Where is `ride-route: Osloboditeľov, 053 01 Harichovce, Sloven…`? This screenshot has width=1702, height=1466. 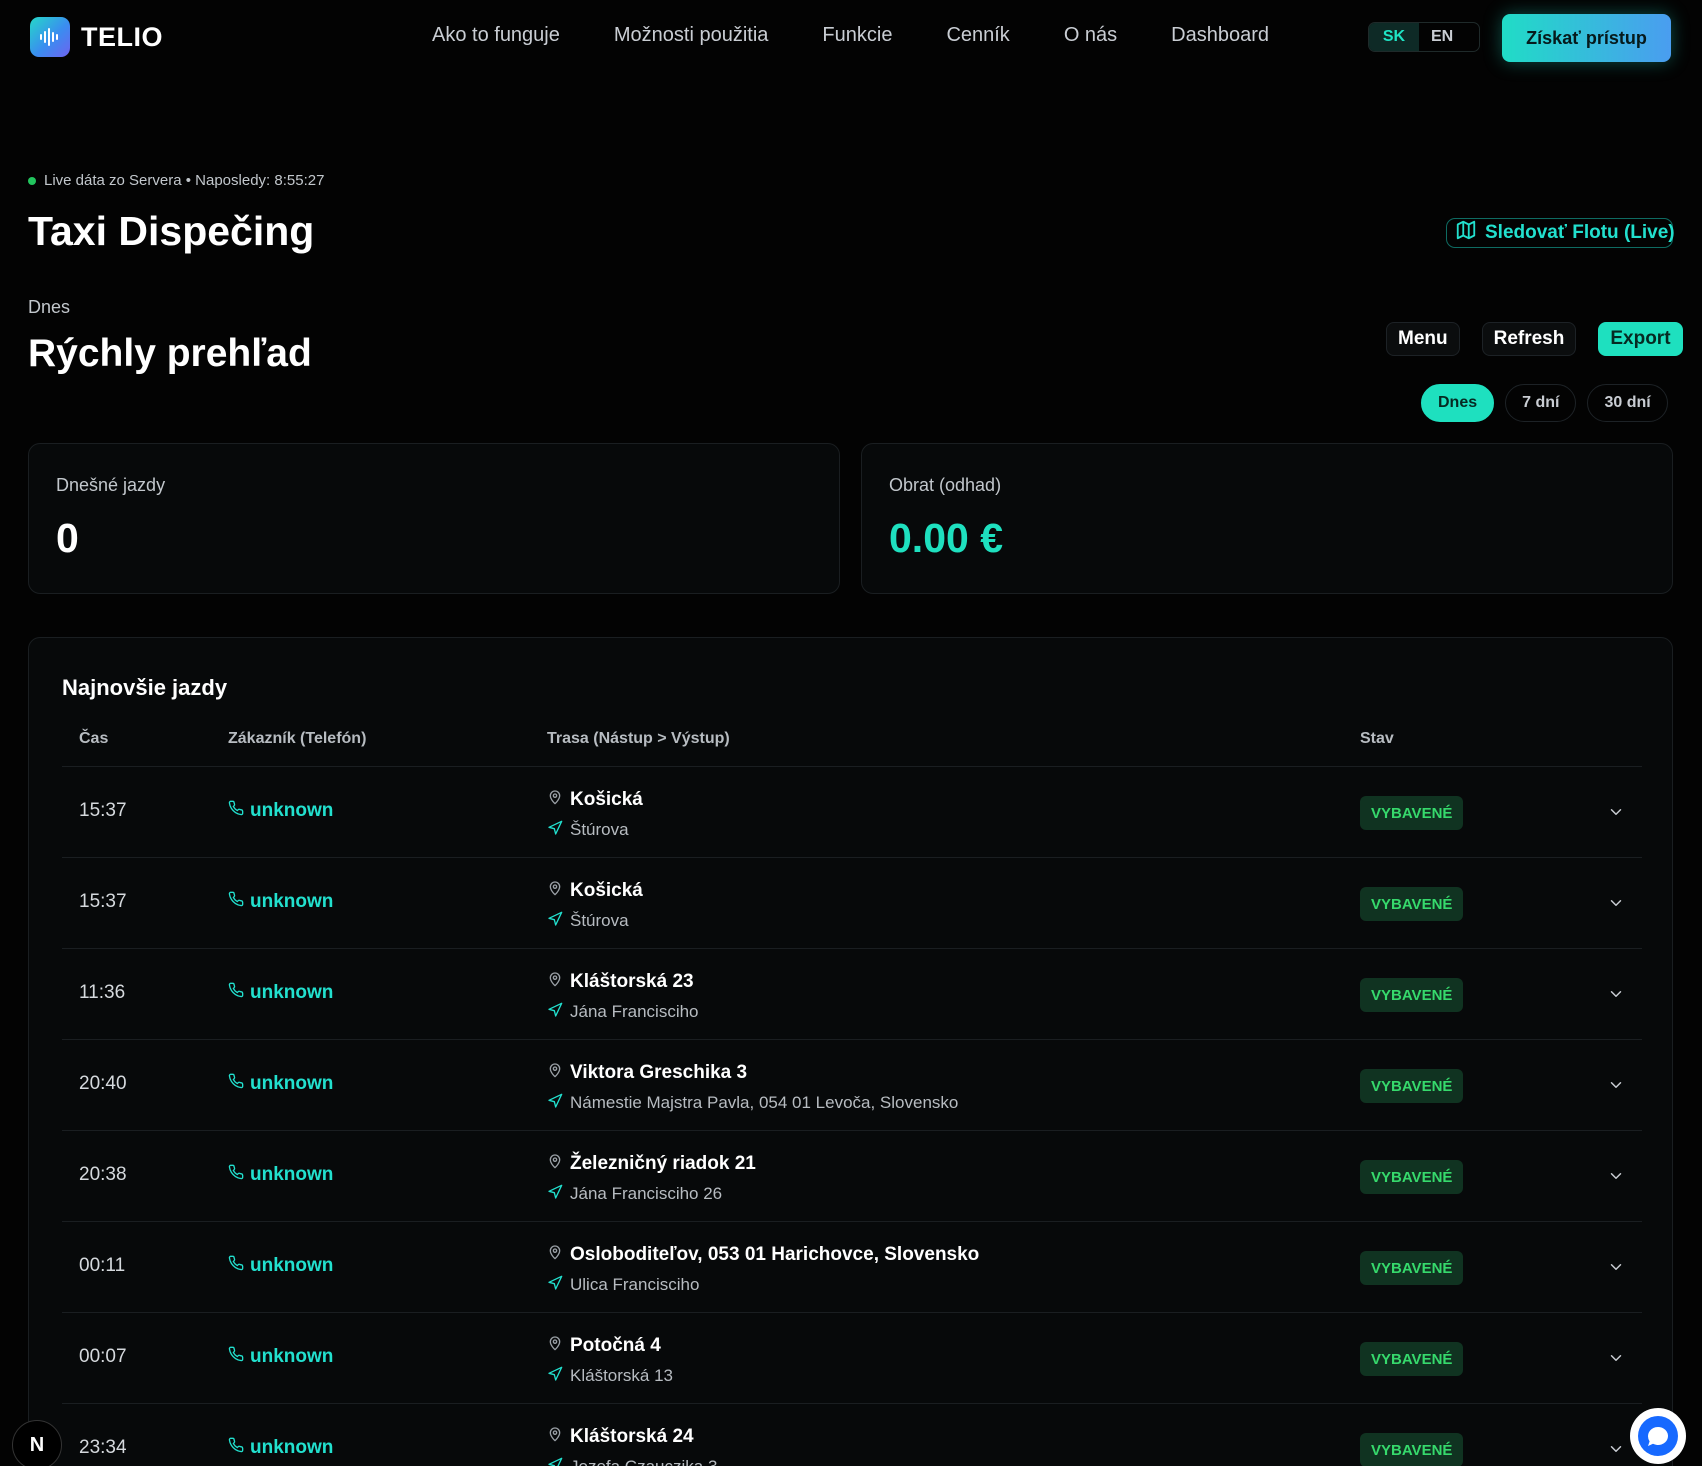 ride-route: Osloboditeľov, 053 01 Harichovce, Sloven… is located at coordinates (763, 1270).